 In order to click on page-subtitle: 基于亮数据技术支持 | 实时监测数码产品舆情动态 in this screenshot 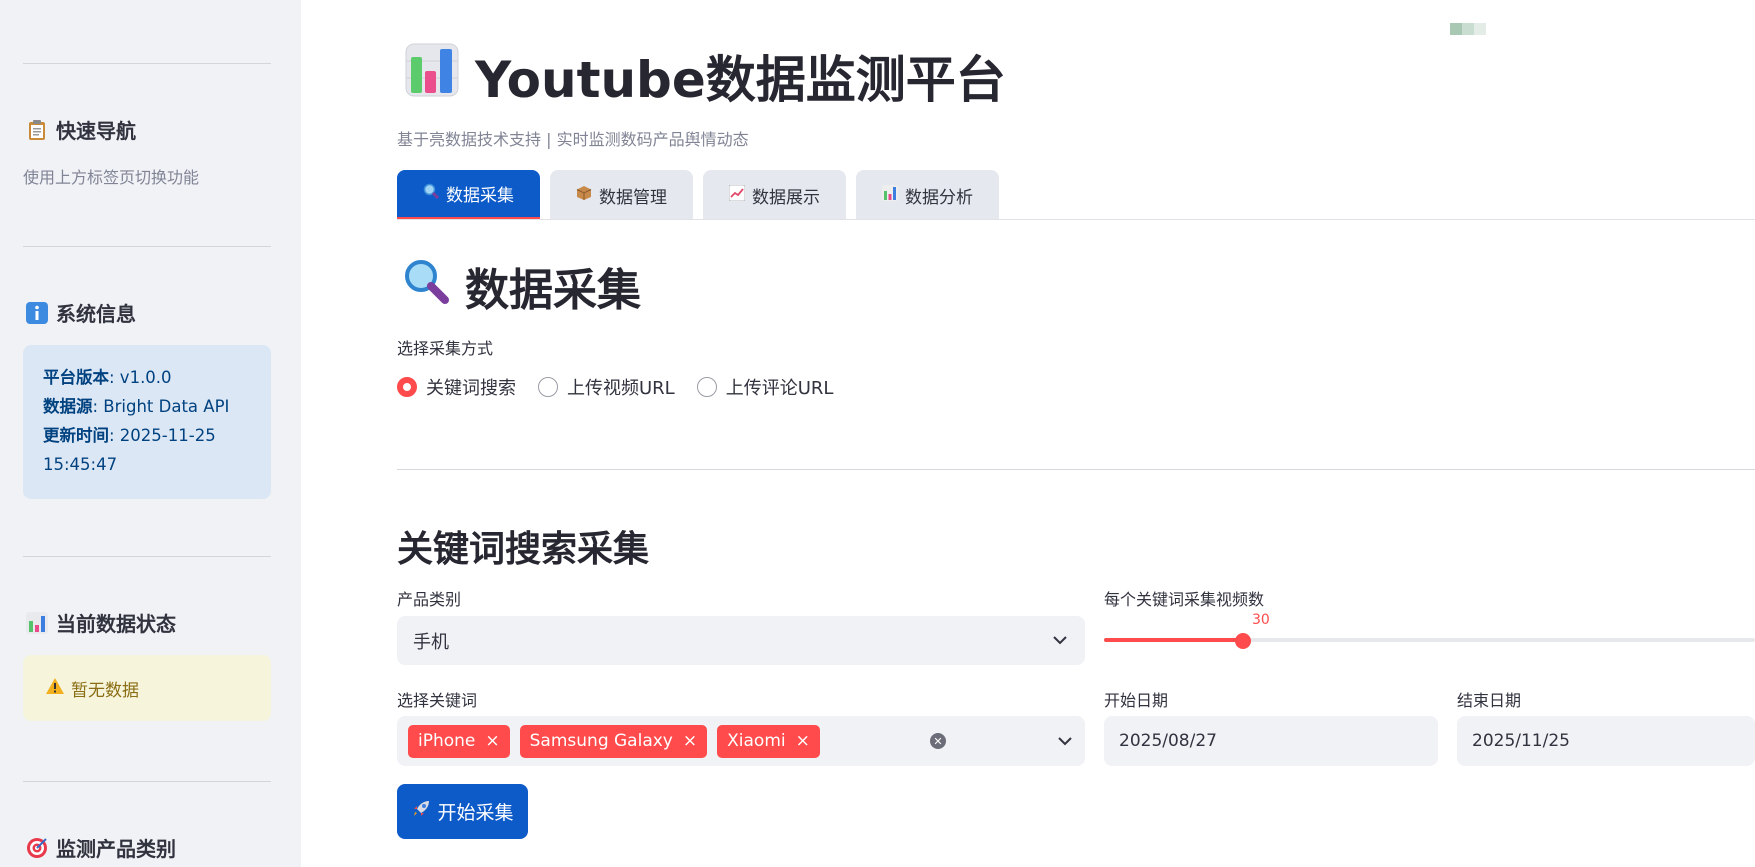, I will do `click(573, 139)`.